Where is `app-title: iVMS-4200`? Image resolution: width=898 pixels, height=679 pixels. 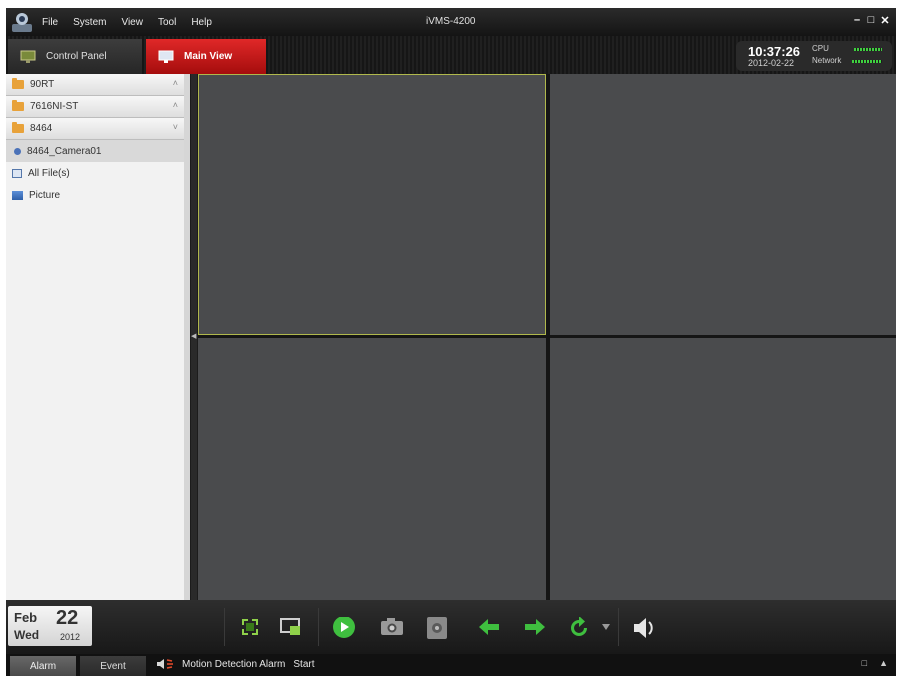 app-title: iVMS-4200 is located at coordinates (451, 21).